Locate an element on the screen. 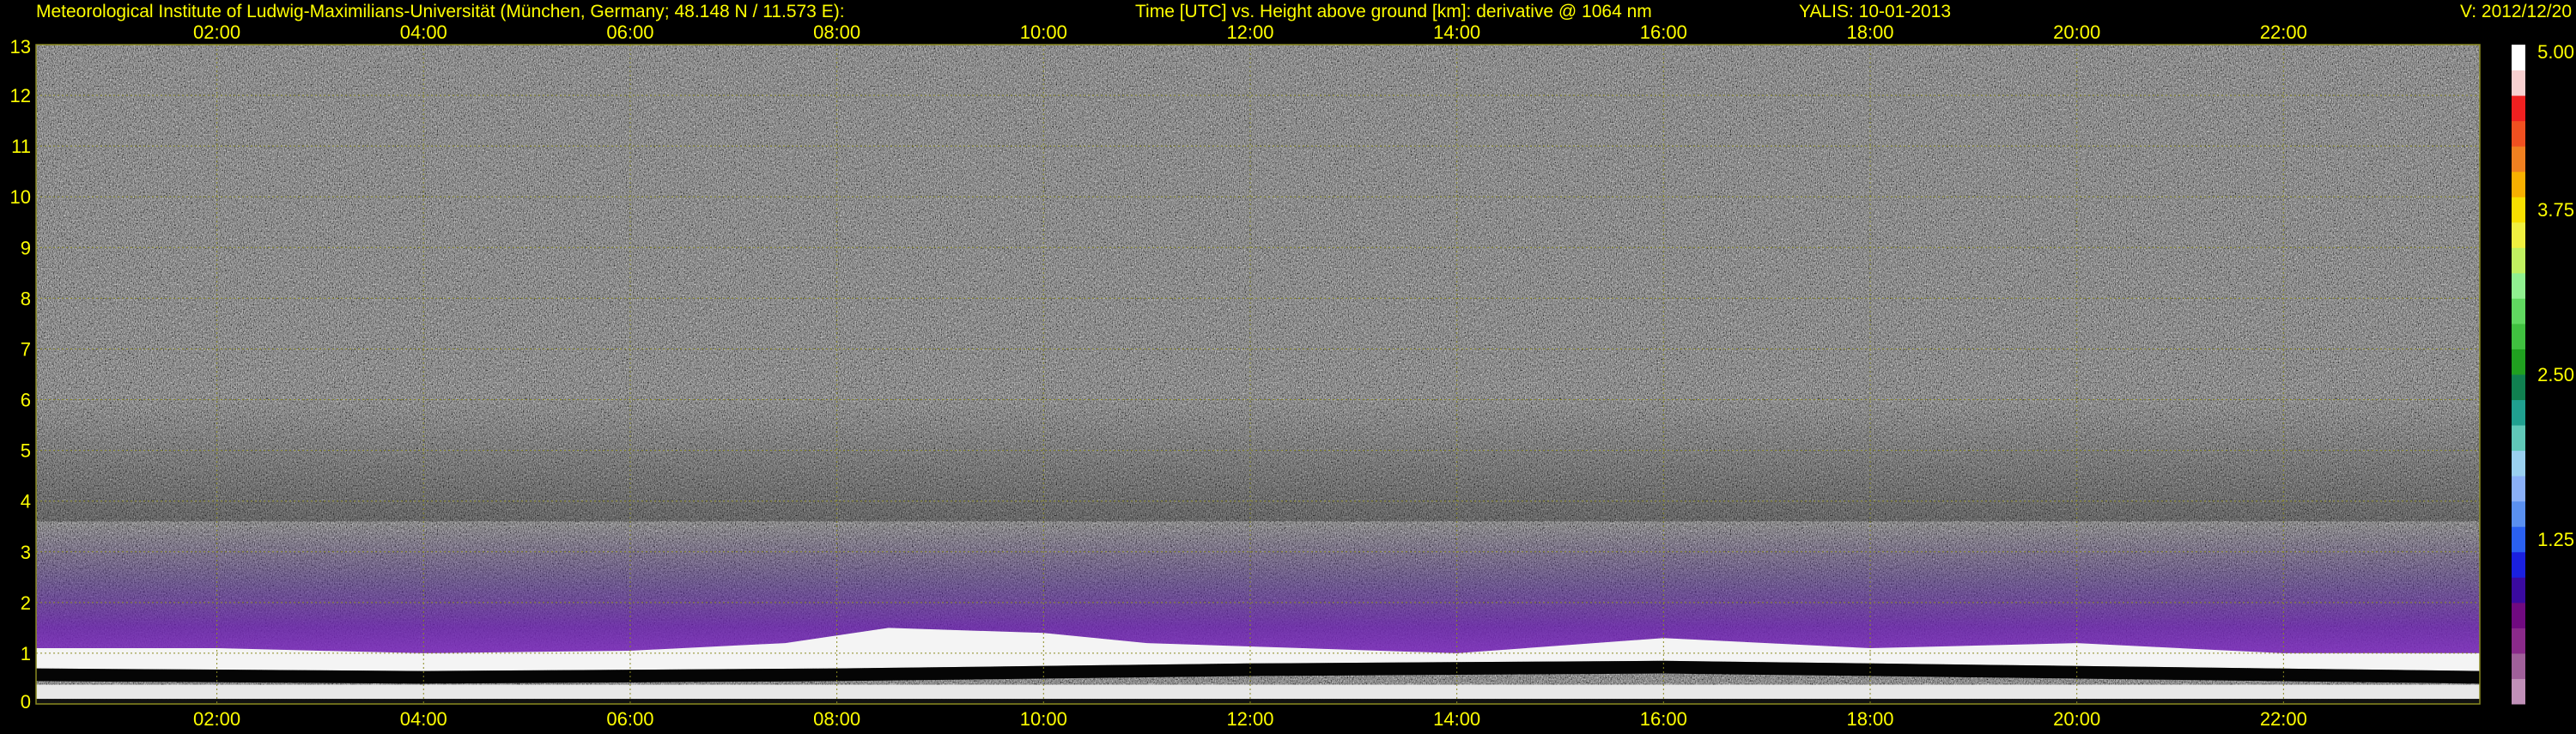  y-tick-label: 2 is located at coordinates (26, 603).